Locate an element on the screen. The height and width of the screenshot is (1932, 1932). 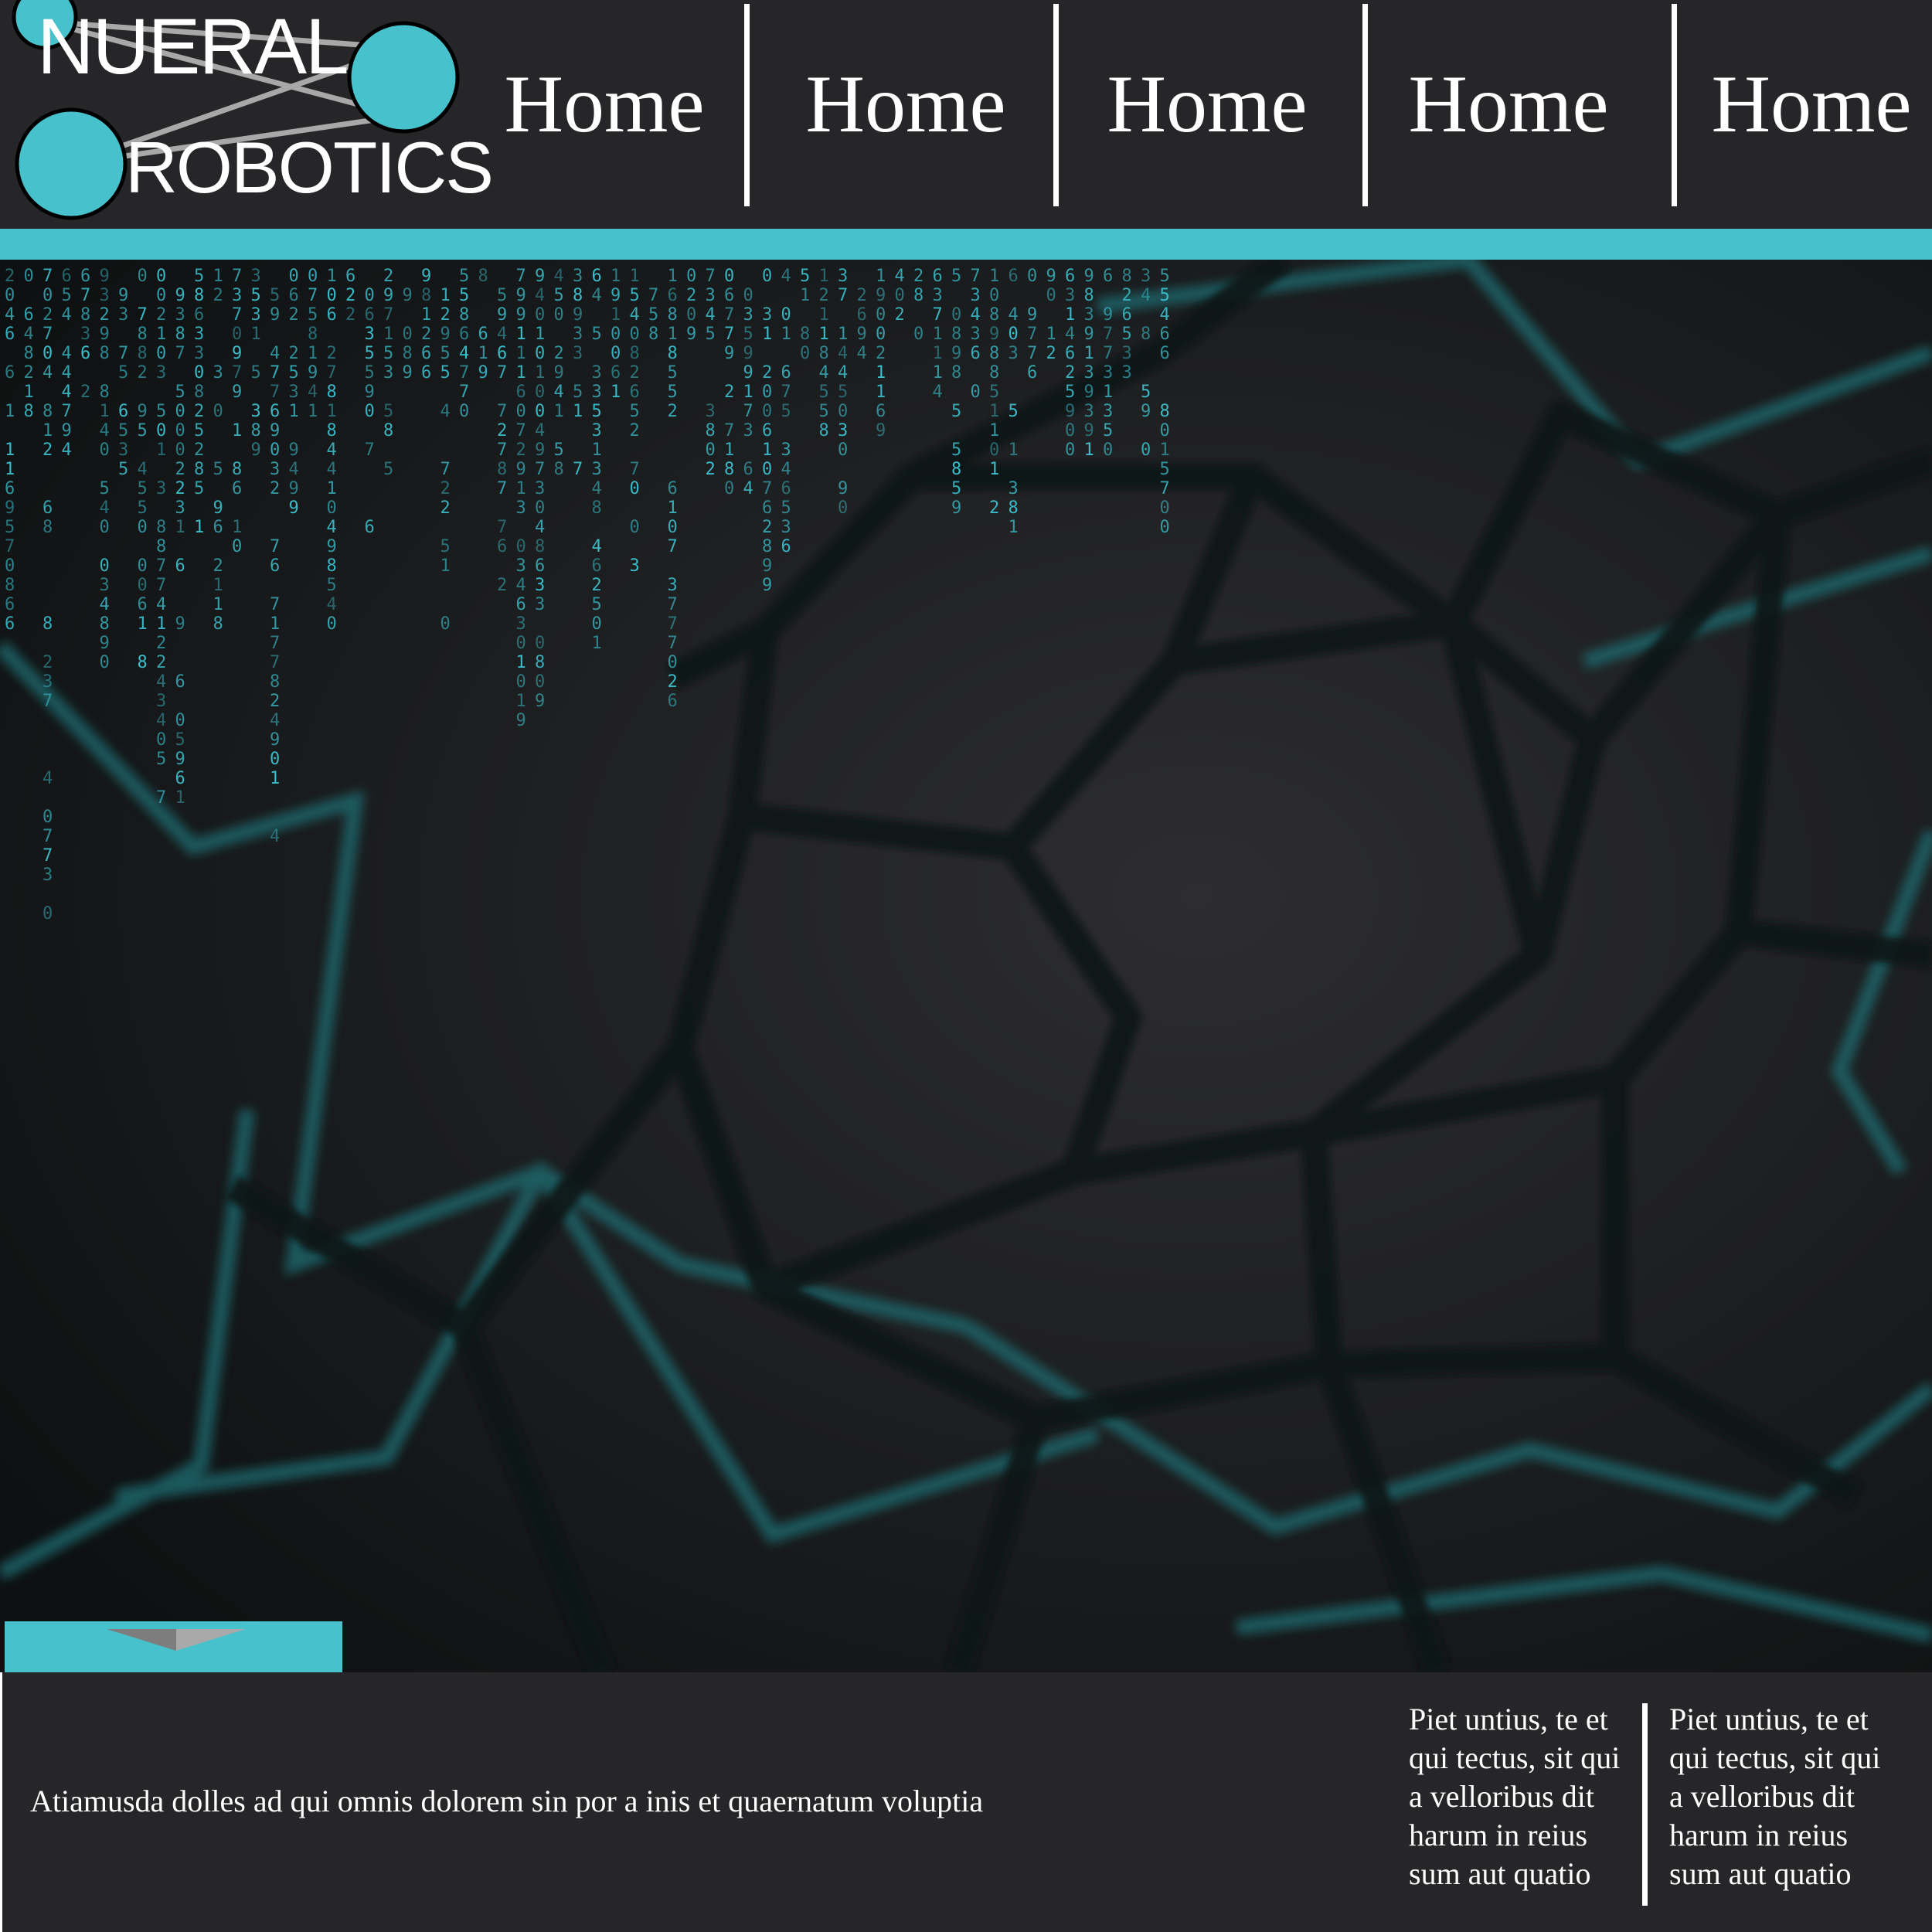
nav-item-home-5: Home is located at coordinates (1812, 104).